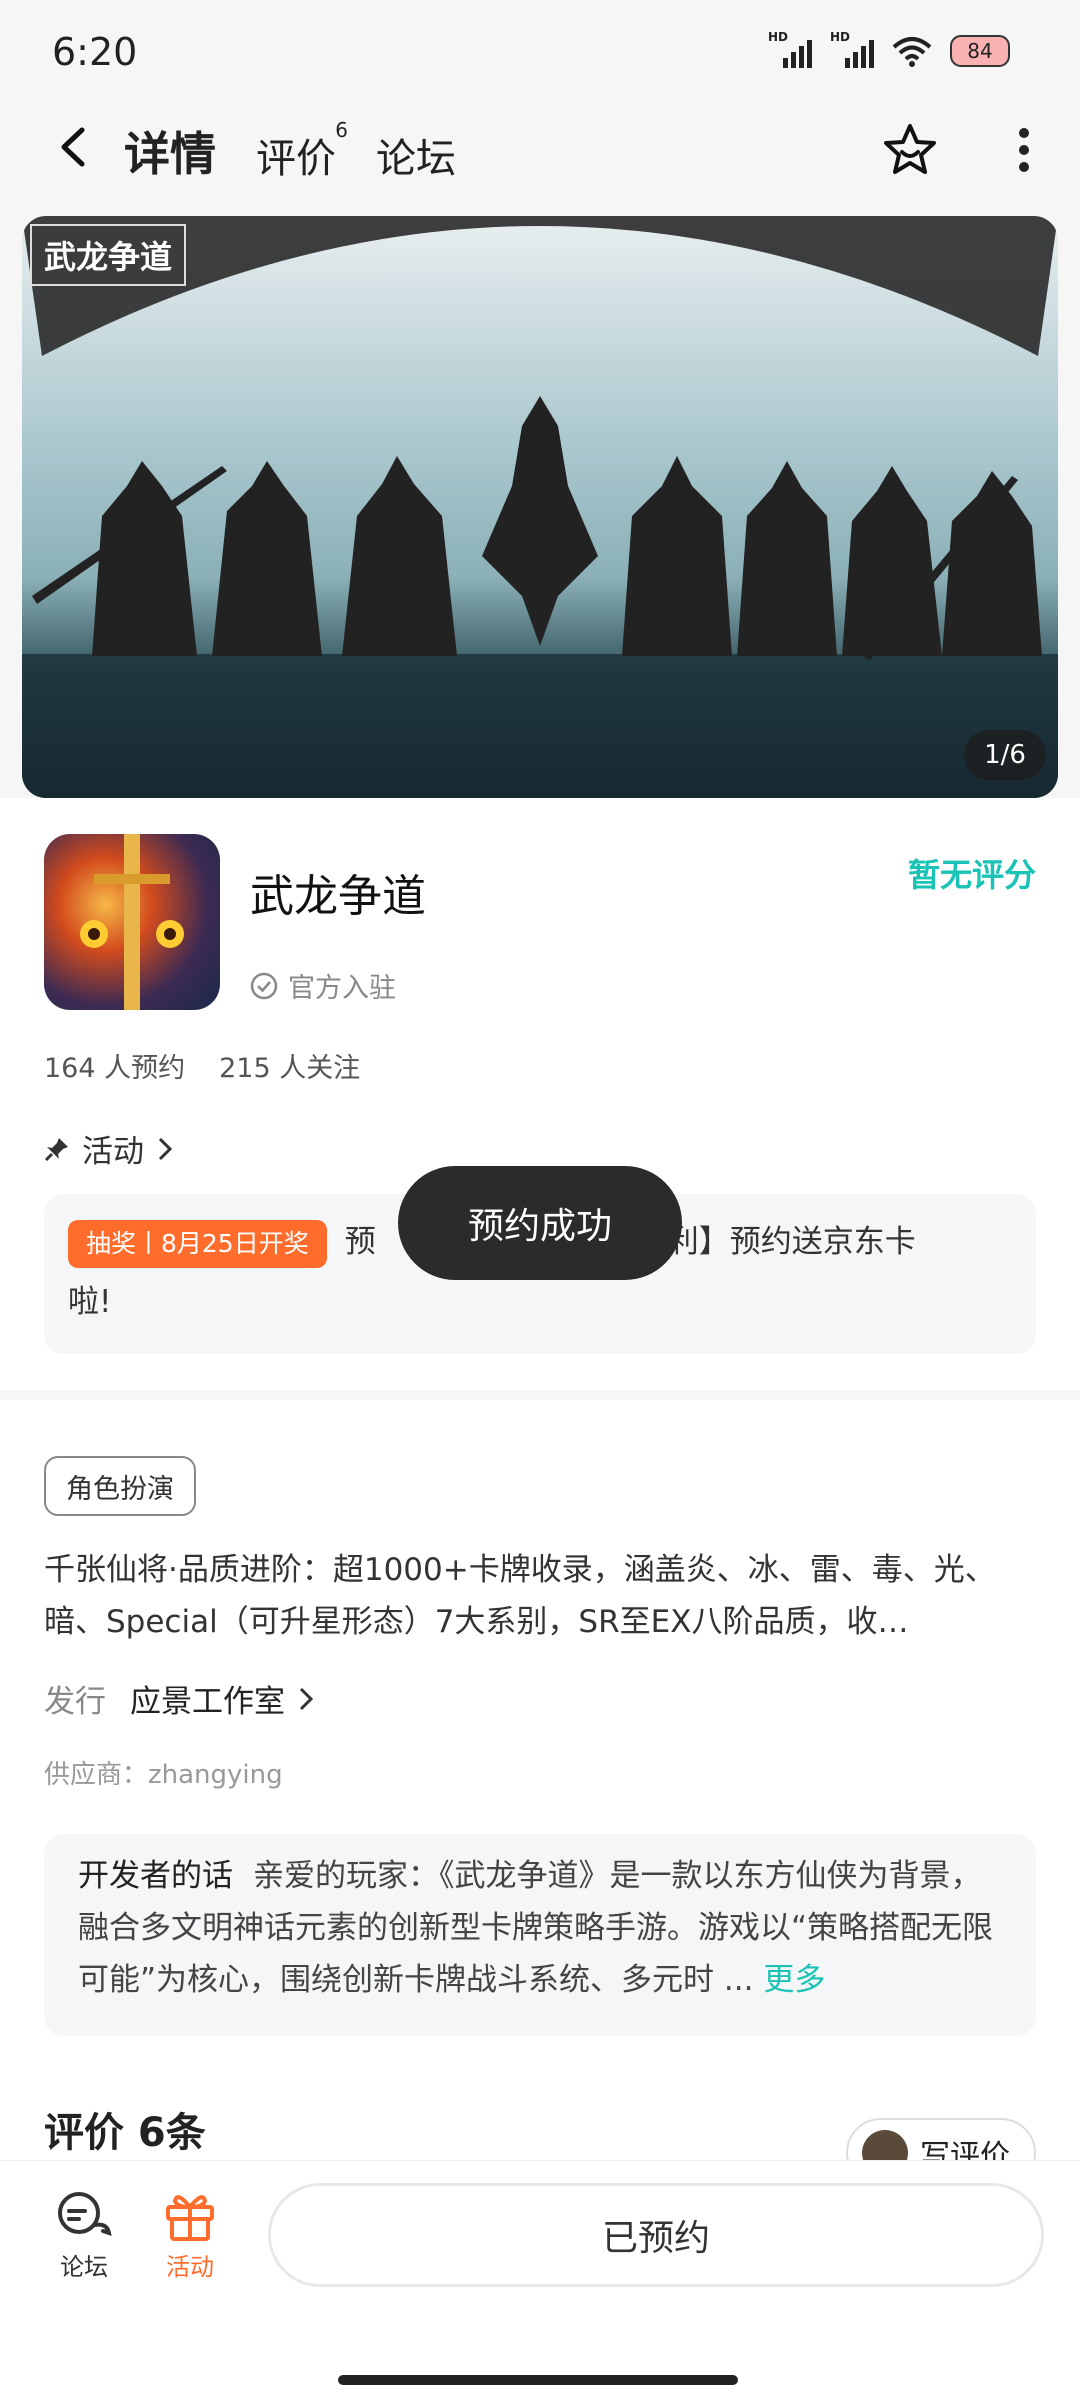  What do you see at coordinates (120, 1486) in the screenshot?
I see `genre-tag: 角色扮演` at bounding box center [120, 1486].